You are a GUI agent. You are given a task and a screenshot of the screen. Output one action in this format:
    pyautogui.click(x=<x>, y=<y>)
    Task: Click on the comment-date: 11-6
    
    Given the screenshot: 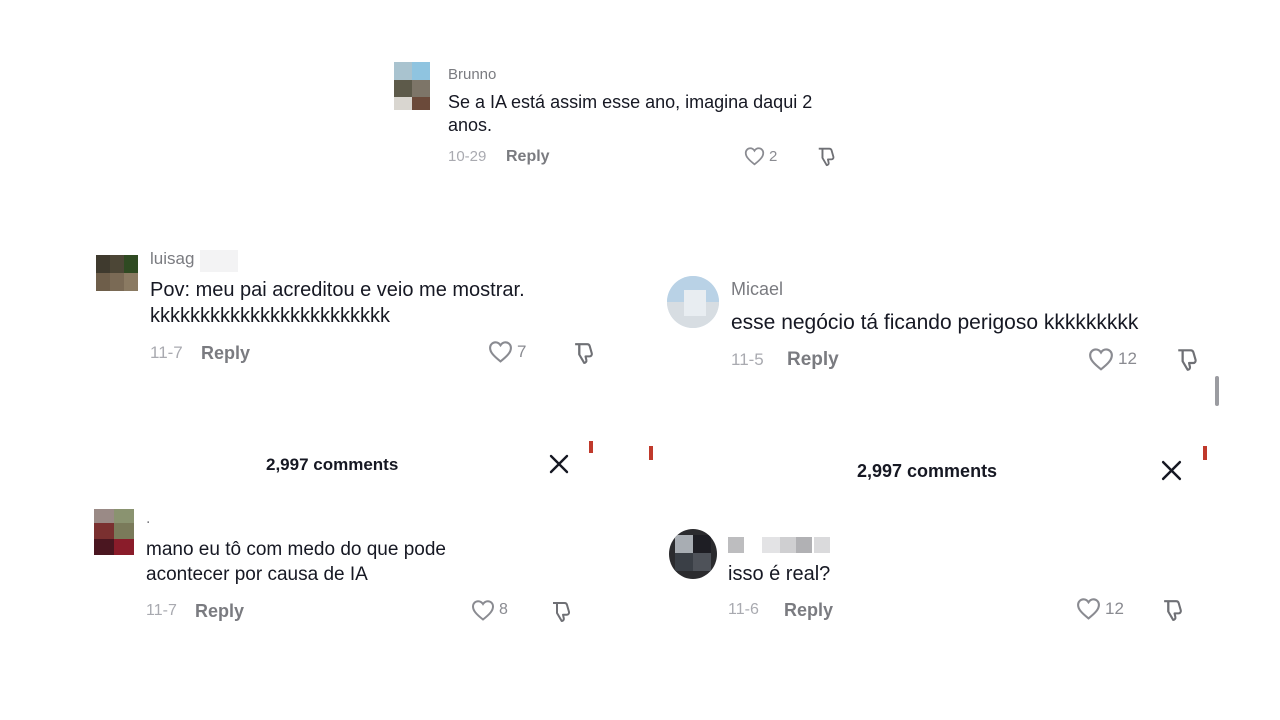 What is the action you would take?
    pyautogui.click(x=743, y=609)
    